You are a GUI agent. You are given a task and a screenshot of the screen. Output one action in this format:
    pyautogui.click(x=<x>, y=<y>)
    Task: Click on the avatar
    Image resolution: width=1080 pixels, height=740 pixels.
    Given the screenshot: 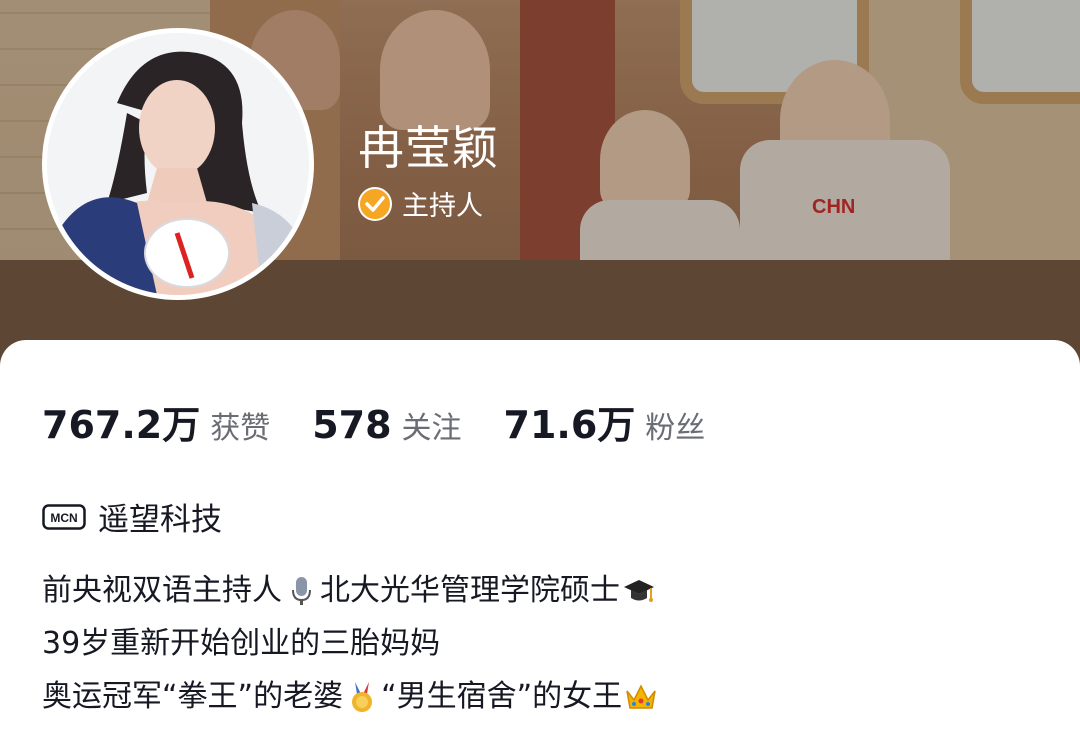 What is the action you would take?
    pyautogui.click(x=178, y=164)
    